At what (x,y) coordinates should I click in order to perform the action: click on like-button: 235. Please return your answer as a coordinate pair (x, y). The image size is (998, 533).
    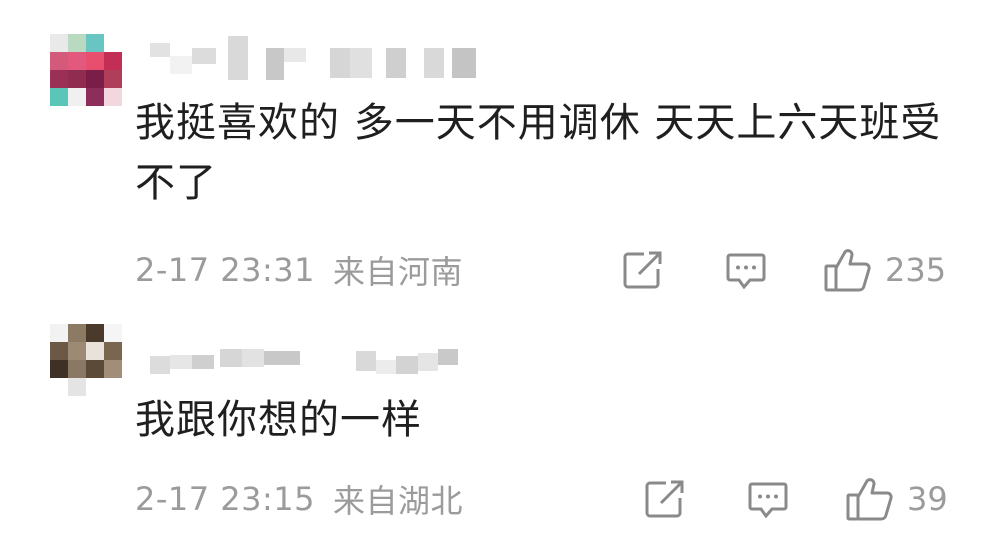
    Looking at the image, I should click on (884, 270).